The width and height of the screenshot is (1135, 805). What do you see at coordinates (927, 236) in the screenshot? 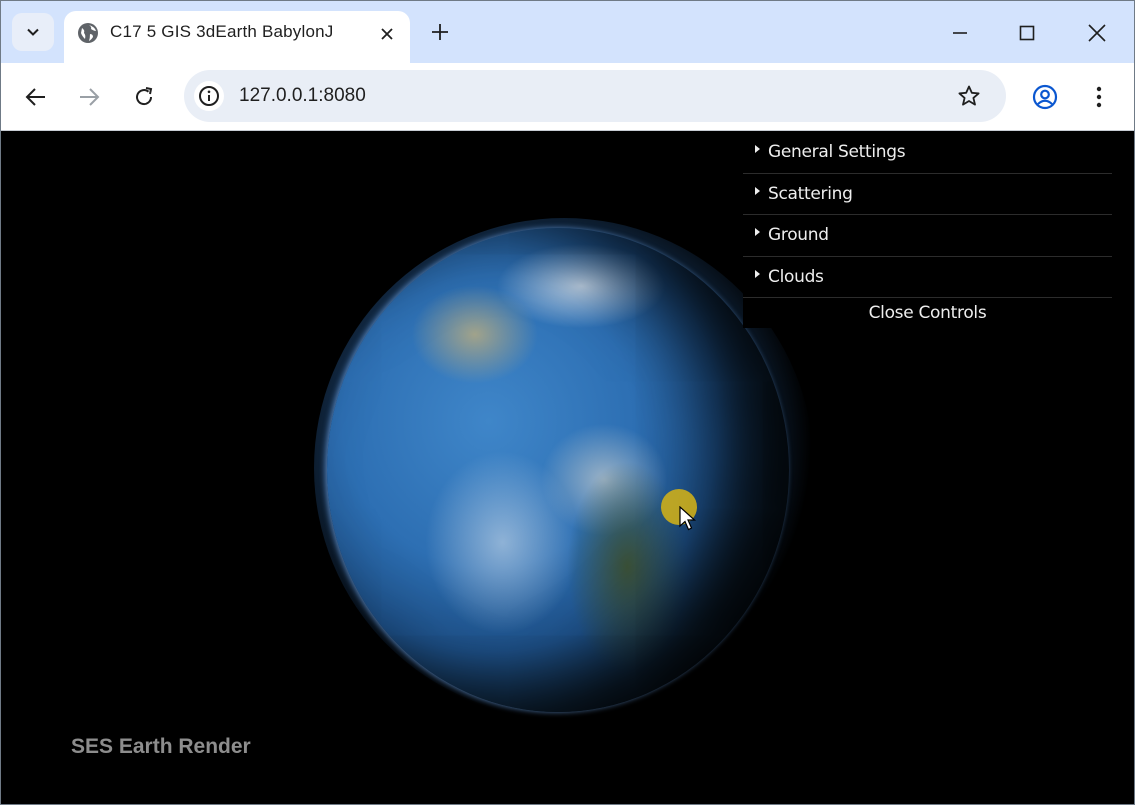
I see `folder-ground: Ground` at bounding box center [927, 236].